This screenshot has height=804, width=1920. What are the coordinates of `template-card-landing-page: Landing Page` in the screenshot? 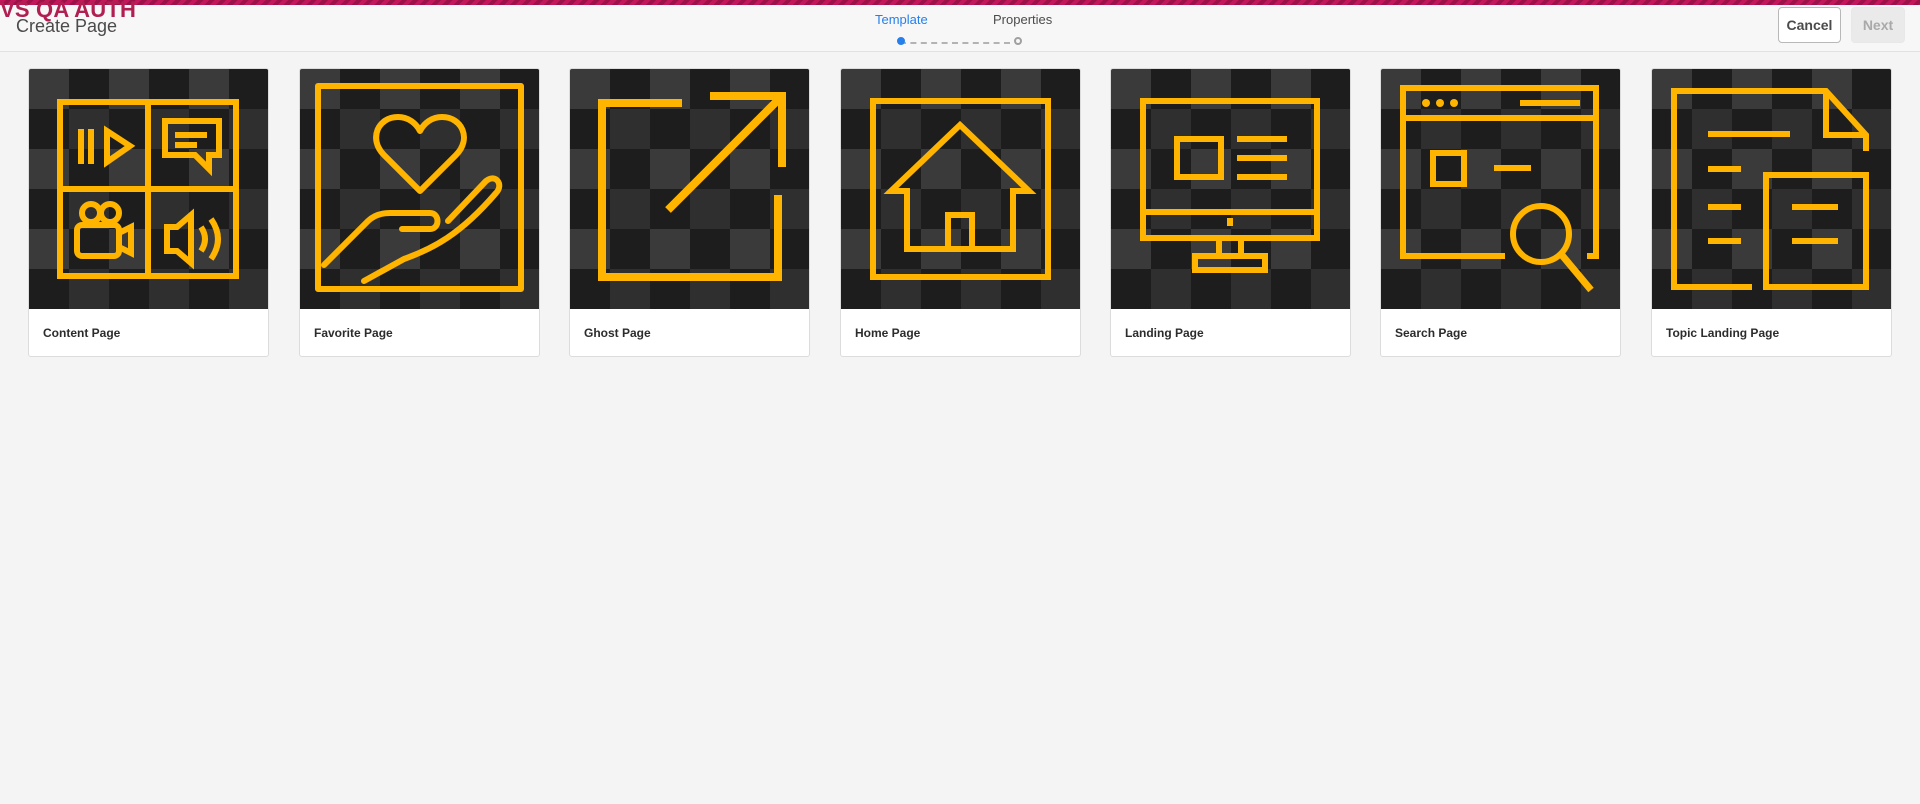 It's located at (1230, 212).